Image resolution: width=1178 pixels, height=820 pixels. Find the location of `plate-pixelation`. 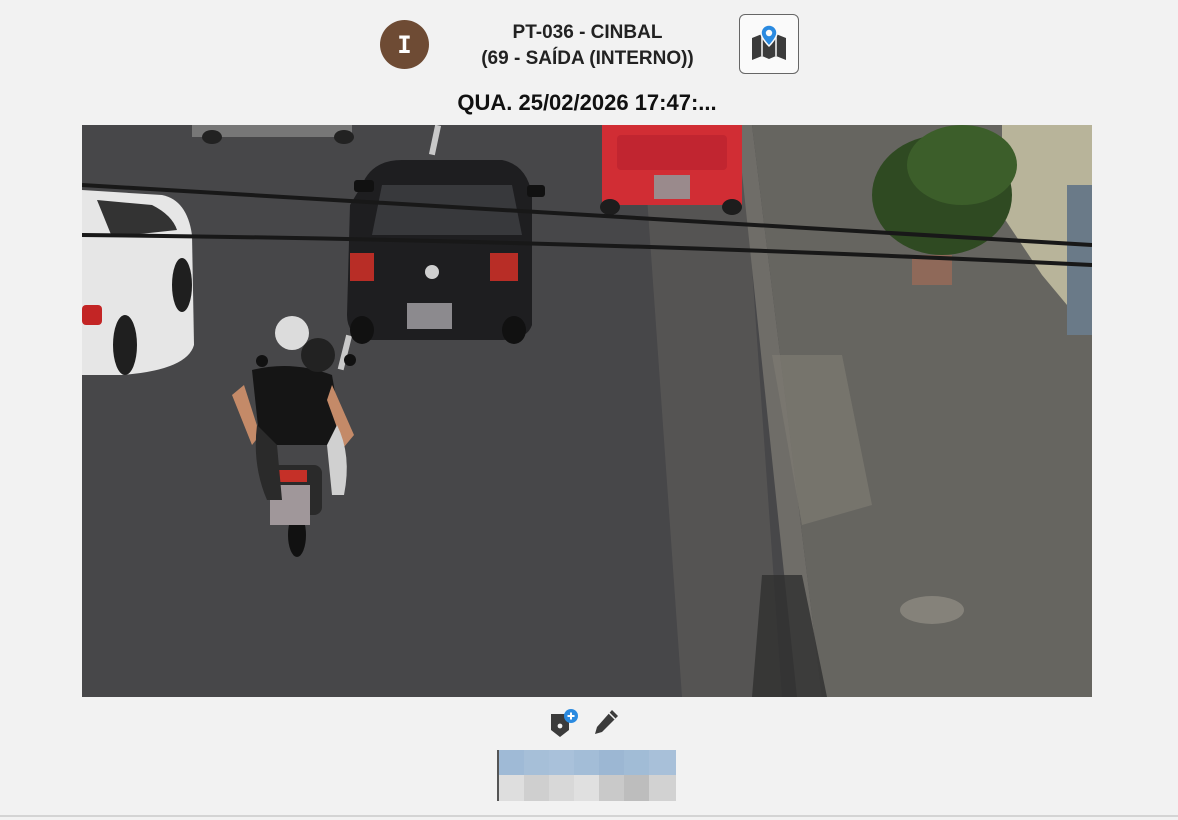

plate-pixelation is located at coordinates (587, 775).